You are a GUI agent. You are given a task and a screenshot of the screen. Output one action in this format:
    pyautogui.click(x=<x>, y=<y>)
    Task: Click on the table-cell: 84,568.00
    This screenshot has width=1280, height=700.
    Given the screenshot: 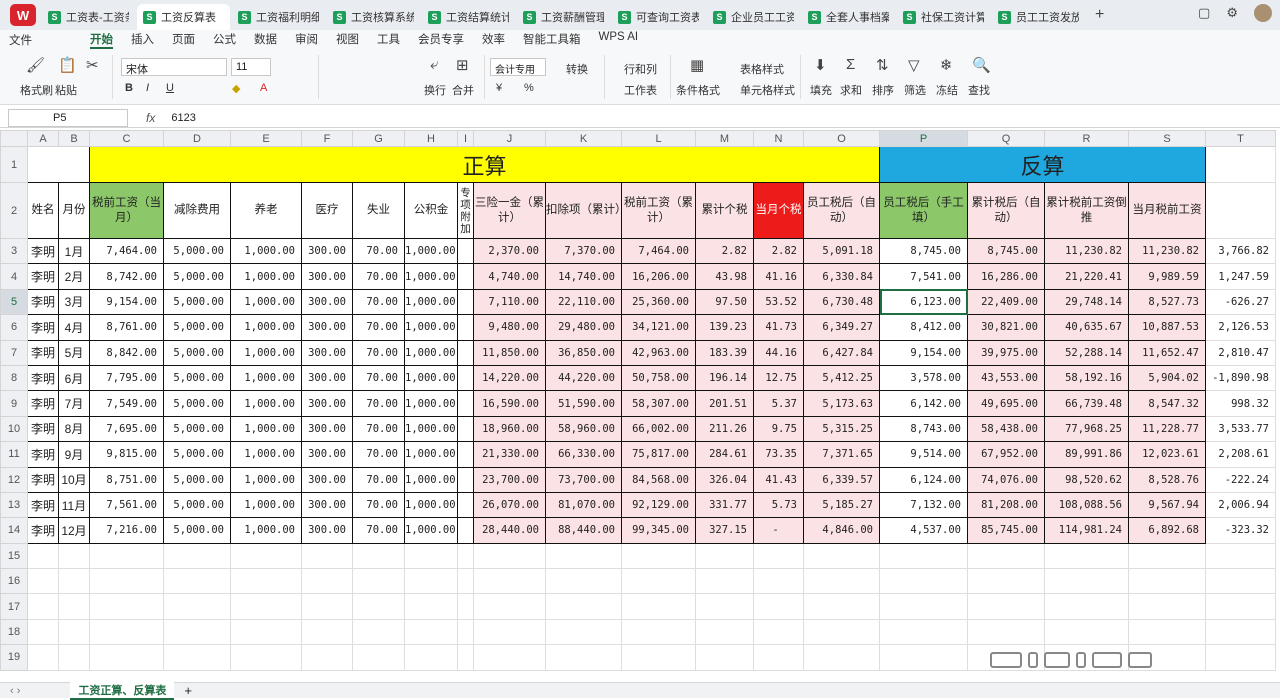 What is the action you would take?
    pyautogui.click(x=658, y=479)
    